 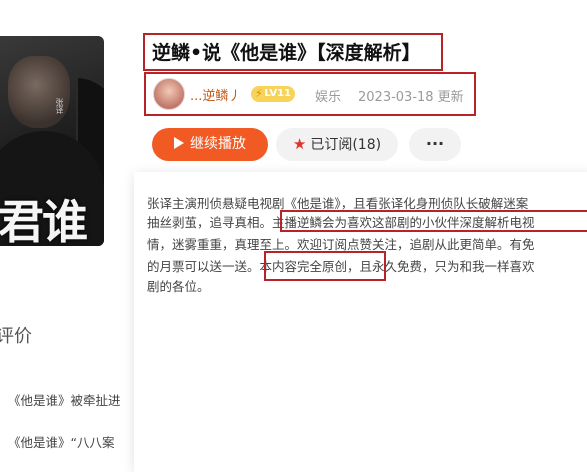 What do you see at coordinates (259, 93) in the screenshot?
I see `lightning-icon: ⚡` at bounding box center [259, 93].